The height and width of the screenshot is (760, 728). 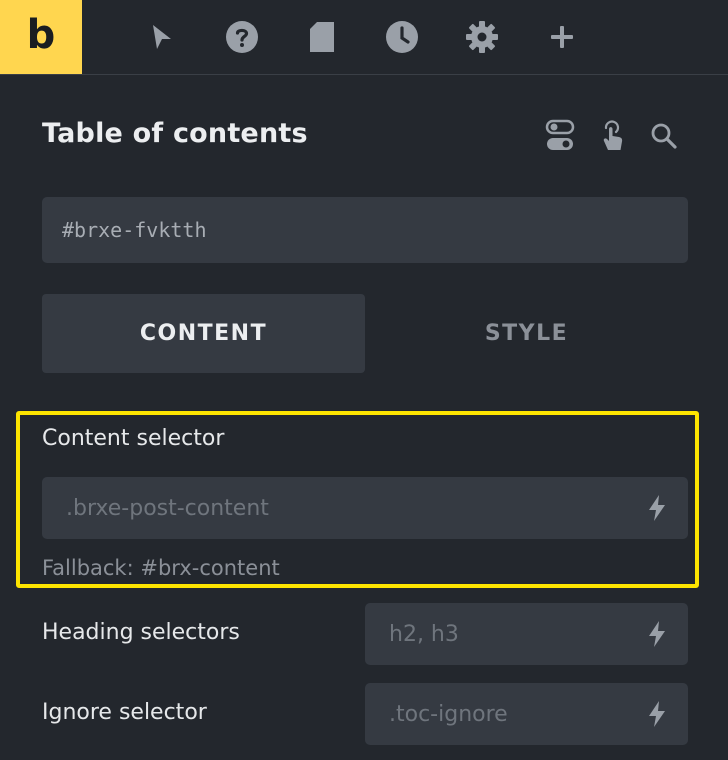 What do you see at coordinates (482, 37) in the screenshot?
I see `settings-icon` at bounding box center [482, 37].